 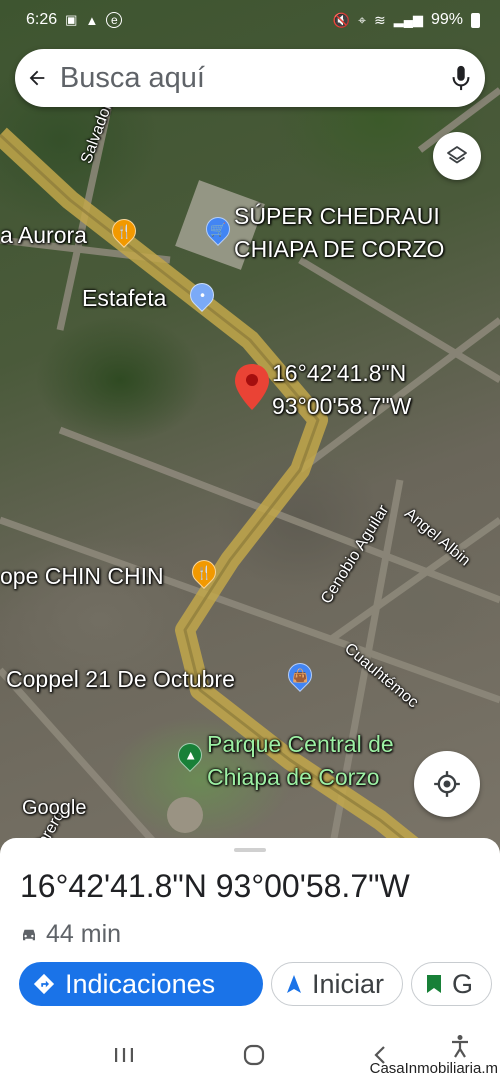 I want to click on search-bar, so click(x=250, y=78).